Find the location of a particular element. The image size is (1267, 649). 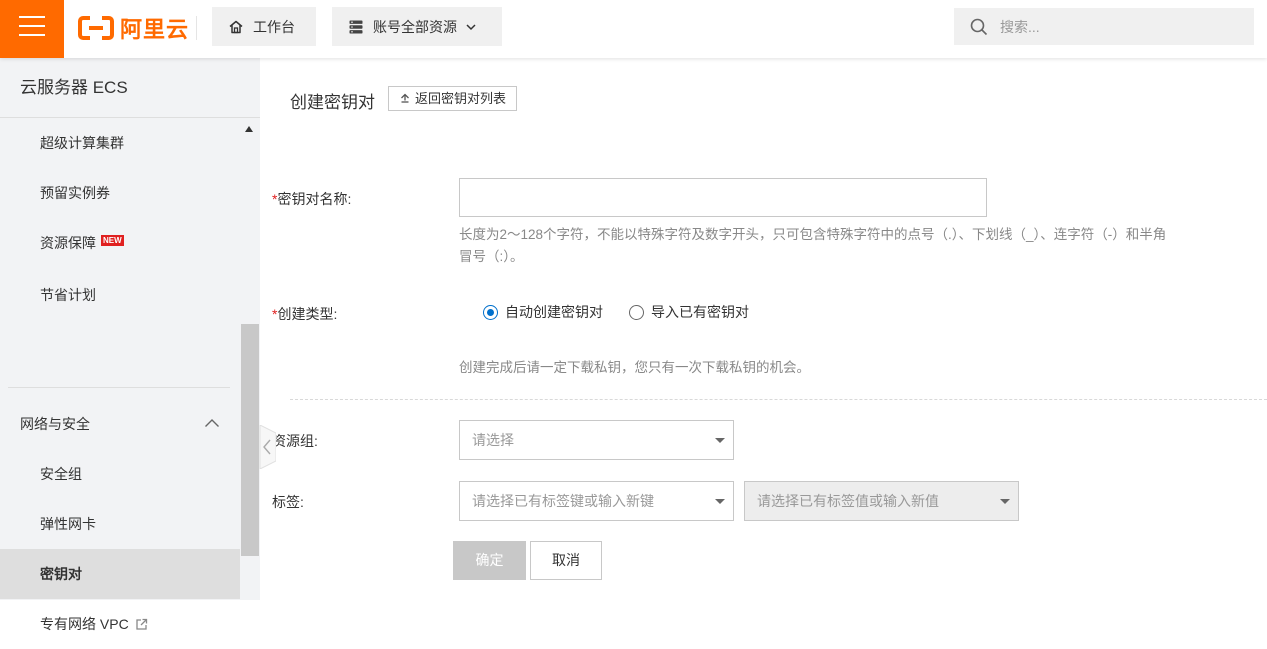

resource-group-label: 资源组: is located at coordinates (295, 441).